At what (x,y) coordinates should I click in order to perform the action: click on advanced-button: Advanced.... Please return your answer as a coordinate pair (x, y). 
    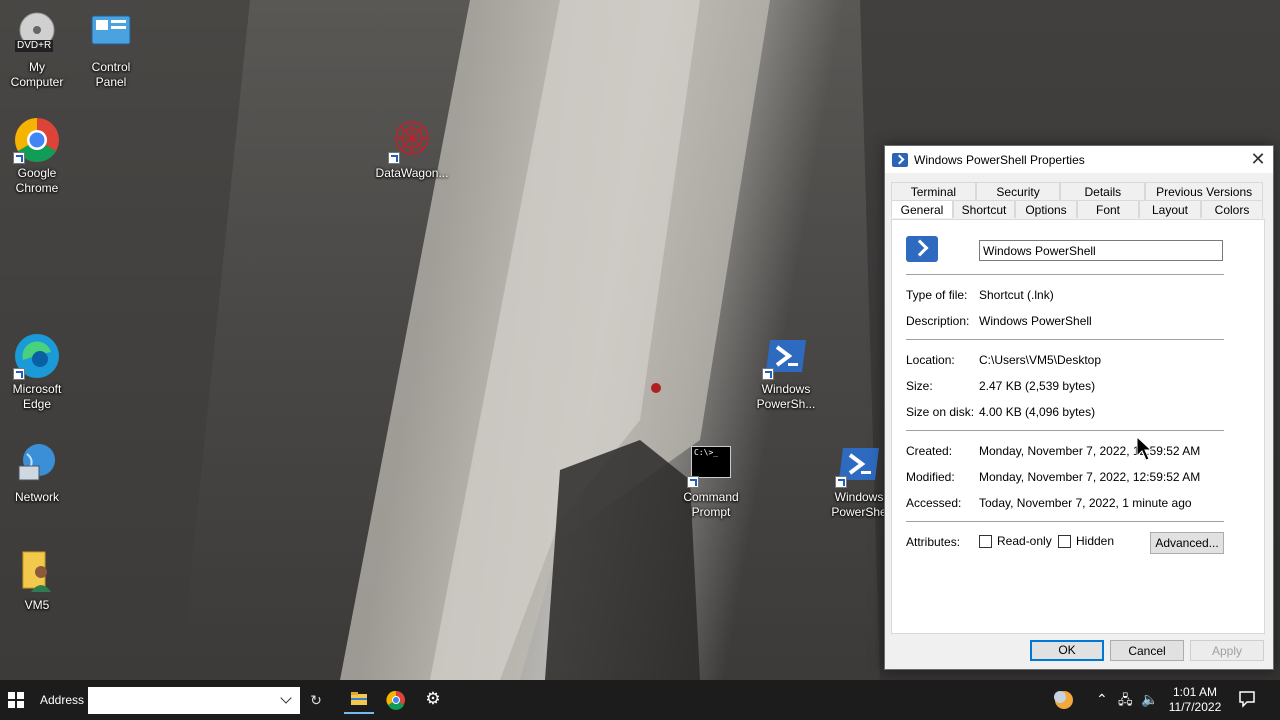
    Looking at the image, I should click on (1187, 543).